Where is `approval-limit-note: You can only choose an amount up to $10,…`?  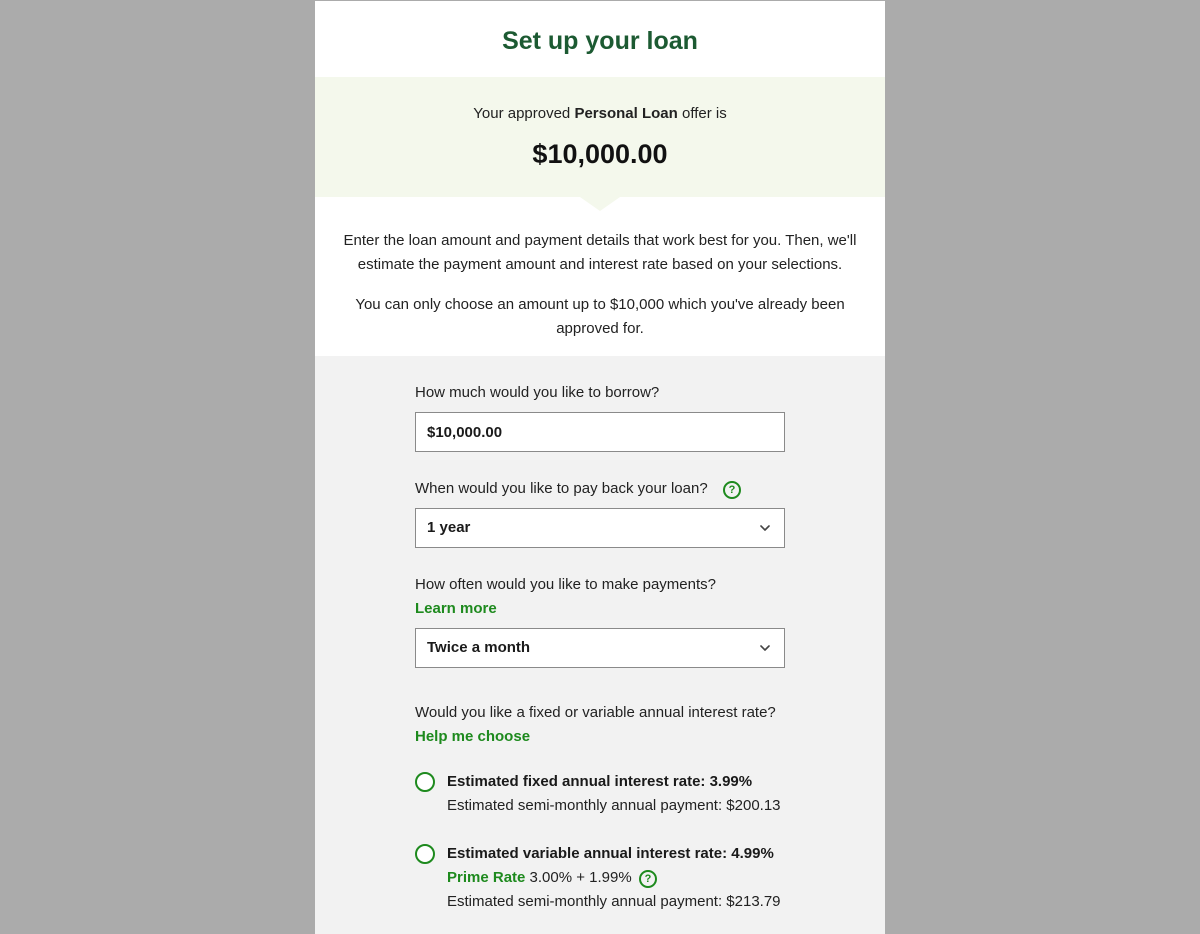
approval-limit-note: You can only choose an amount up to $10,… is located at coordinates (600, 316).